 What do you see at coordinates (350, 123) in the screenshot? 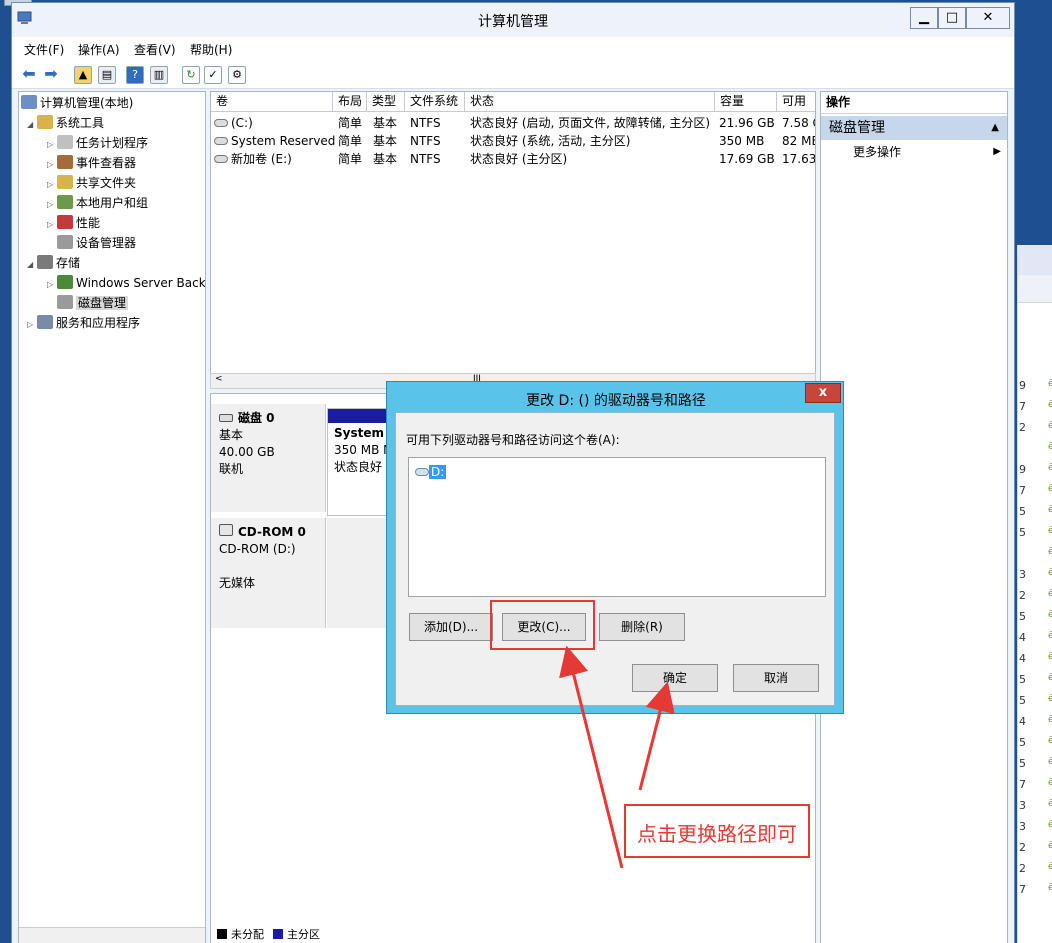
I see `table-cell: 简单` at bounding box center [350, 123].